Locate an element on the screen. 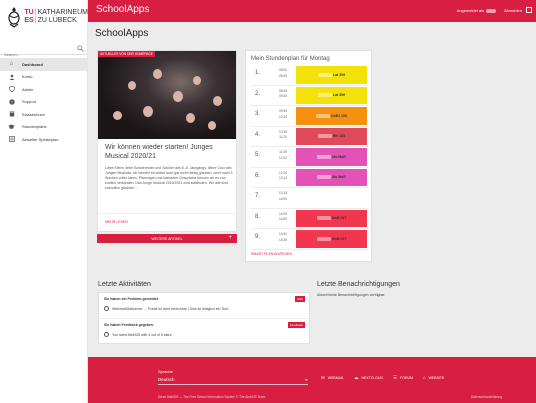 The height and width of the screenshot is (403, 536). forum-icon: ☰ is located at coordinates (395, 377).